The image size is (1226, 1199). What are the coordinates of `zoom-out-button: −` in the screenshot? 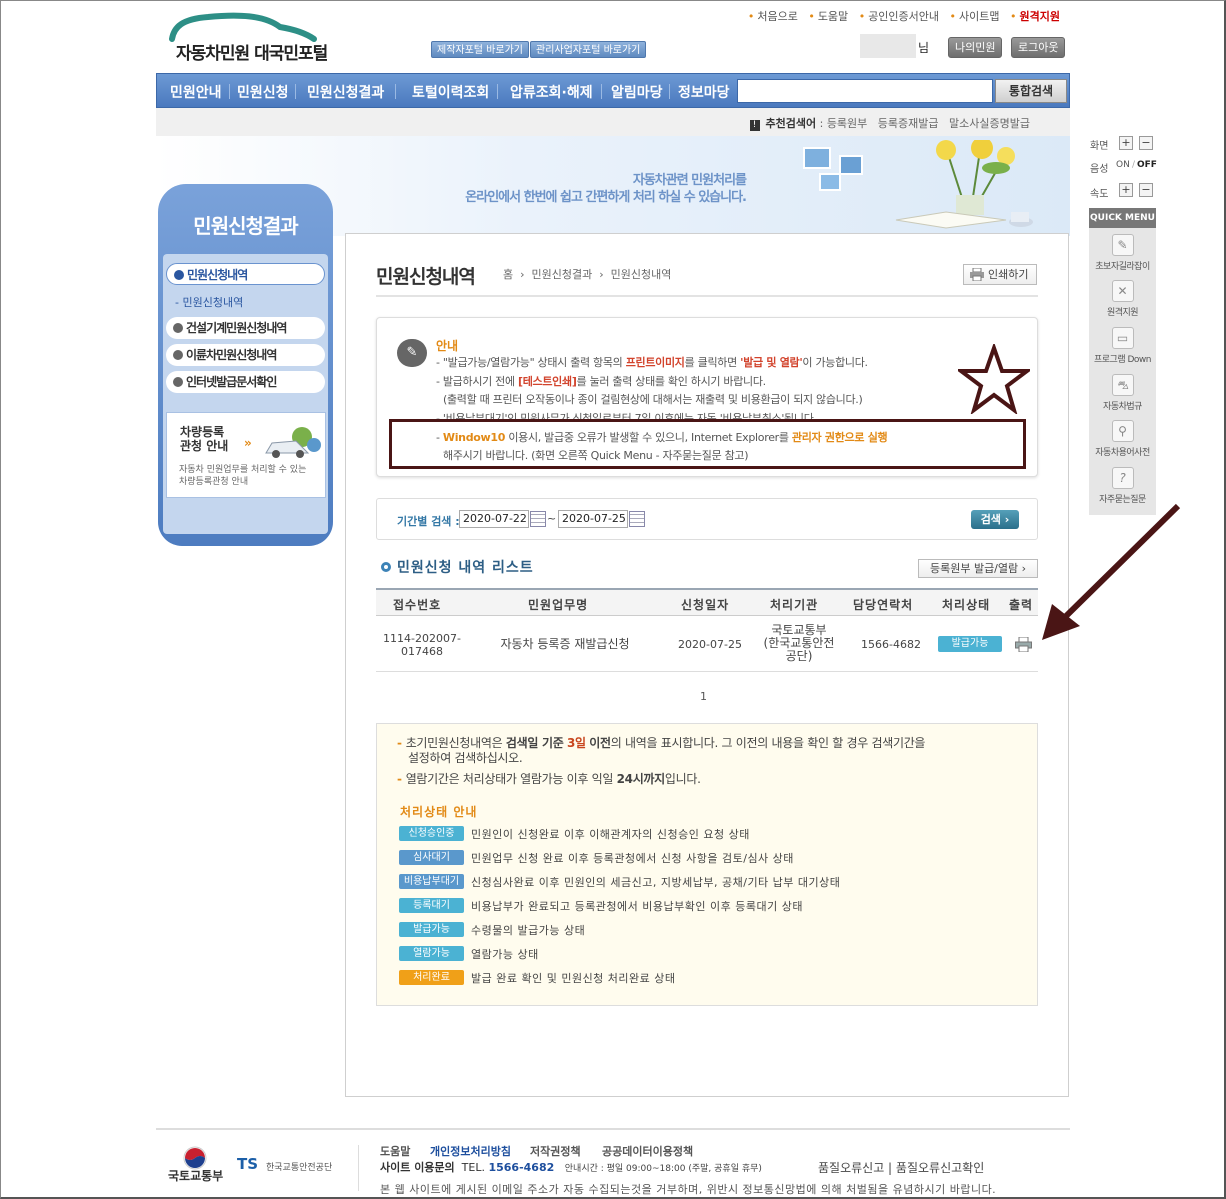 It's located at (1146, 143).